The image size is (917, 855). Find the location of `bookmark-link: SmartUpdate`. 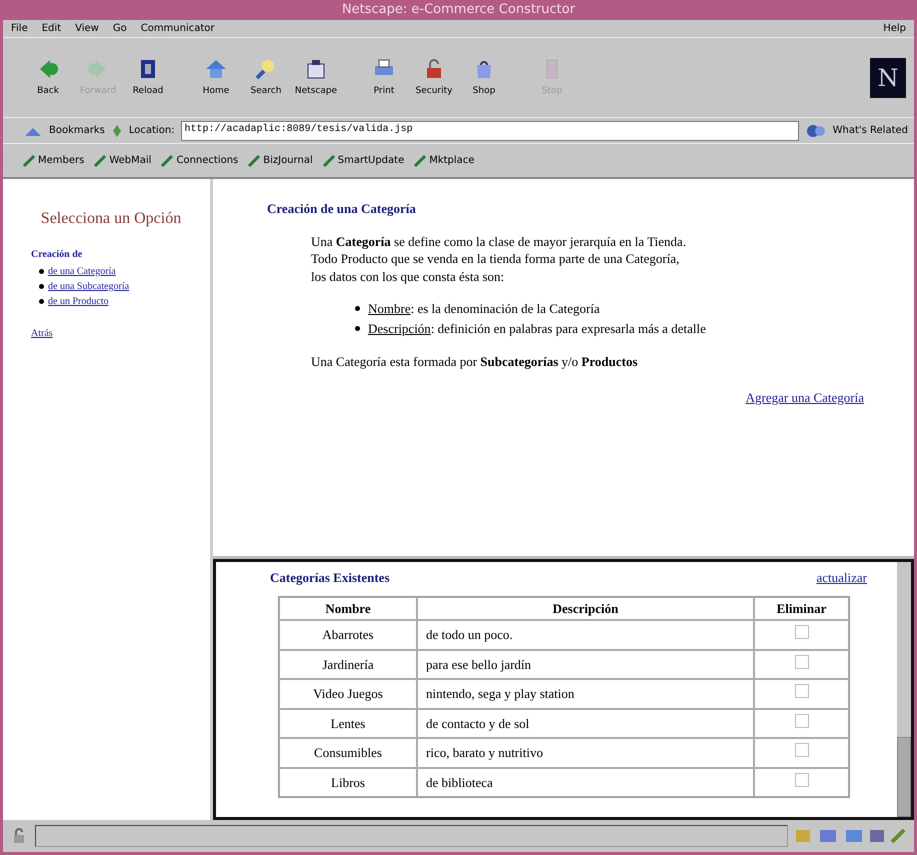

bookmark-link: SmartUpdate is located at coordinates (363, 160).